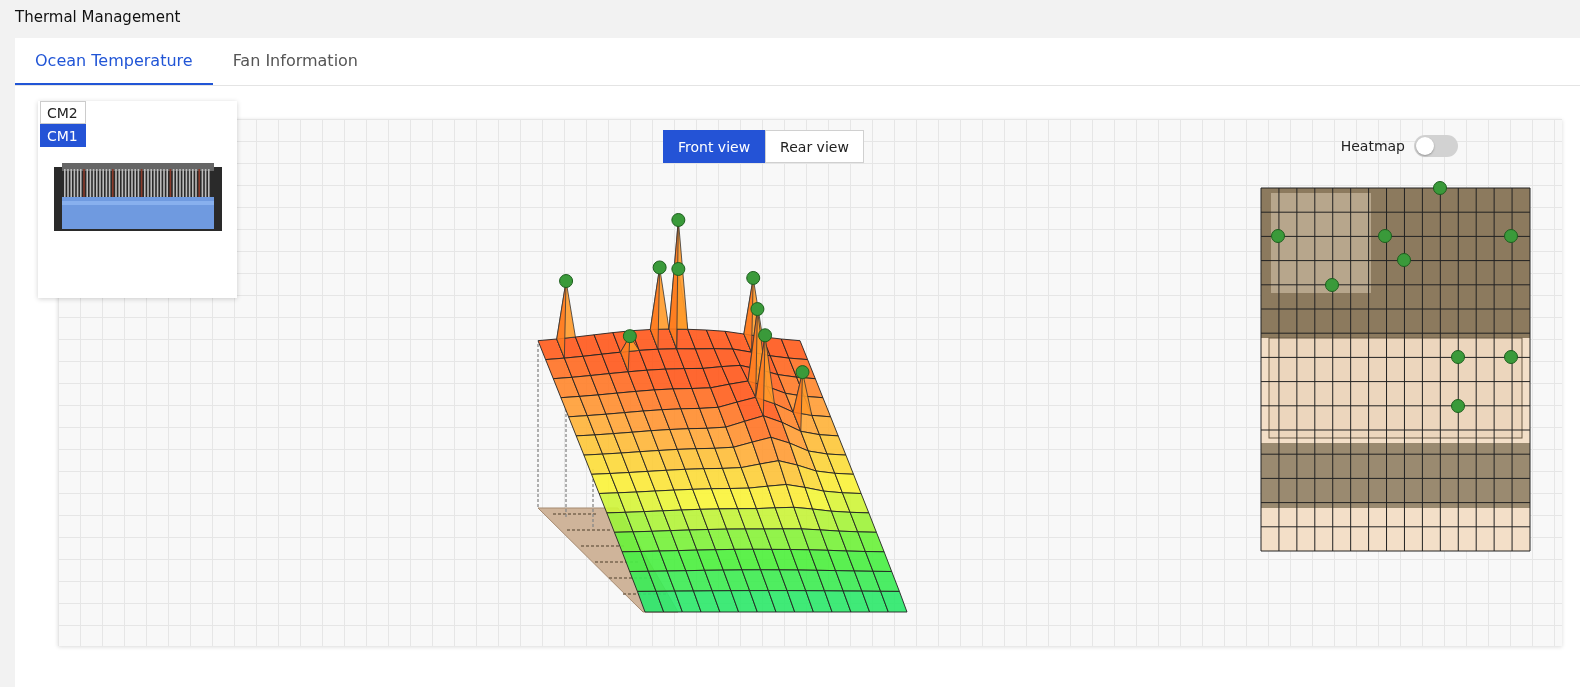 The width and height of the screenshot is (1580, 687). What do you see at coordinates (98, 17) in the screenshot?
I see `page-title: Thermal Management` at bounding box center [98, 17].